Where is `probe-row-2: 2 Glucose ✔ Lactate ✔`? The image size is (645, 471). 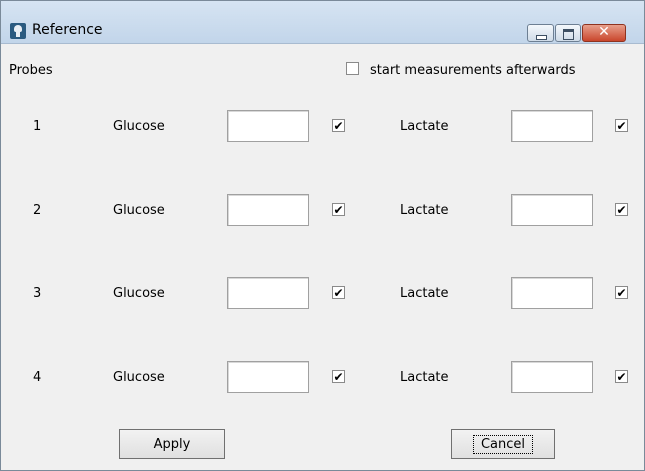
probe-row-2: 2 Glucose ✔ Lactate ✔ is located at coordinates (323, 210).